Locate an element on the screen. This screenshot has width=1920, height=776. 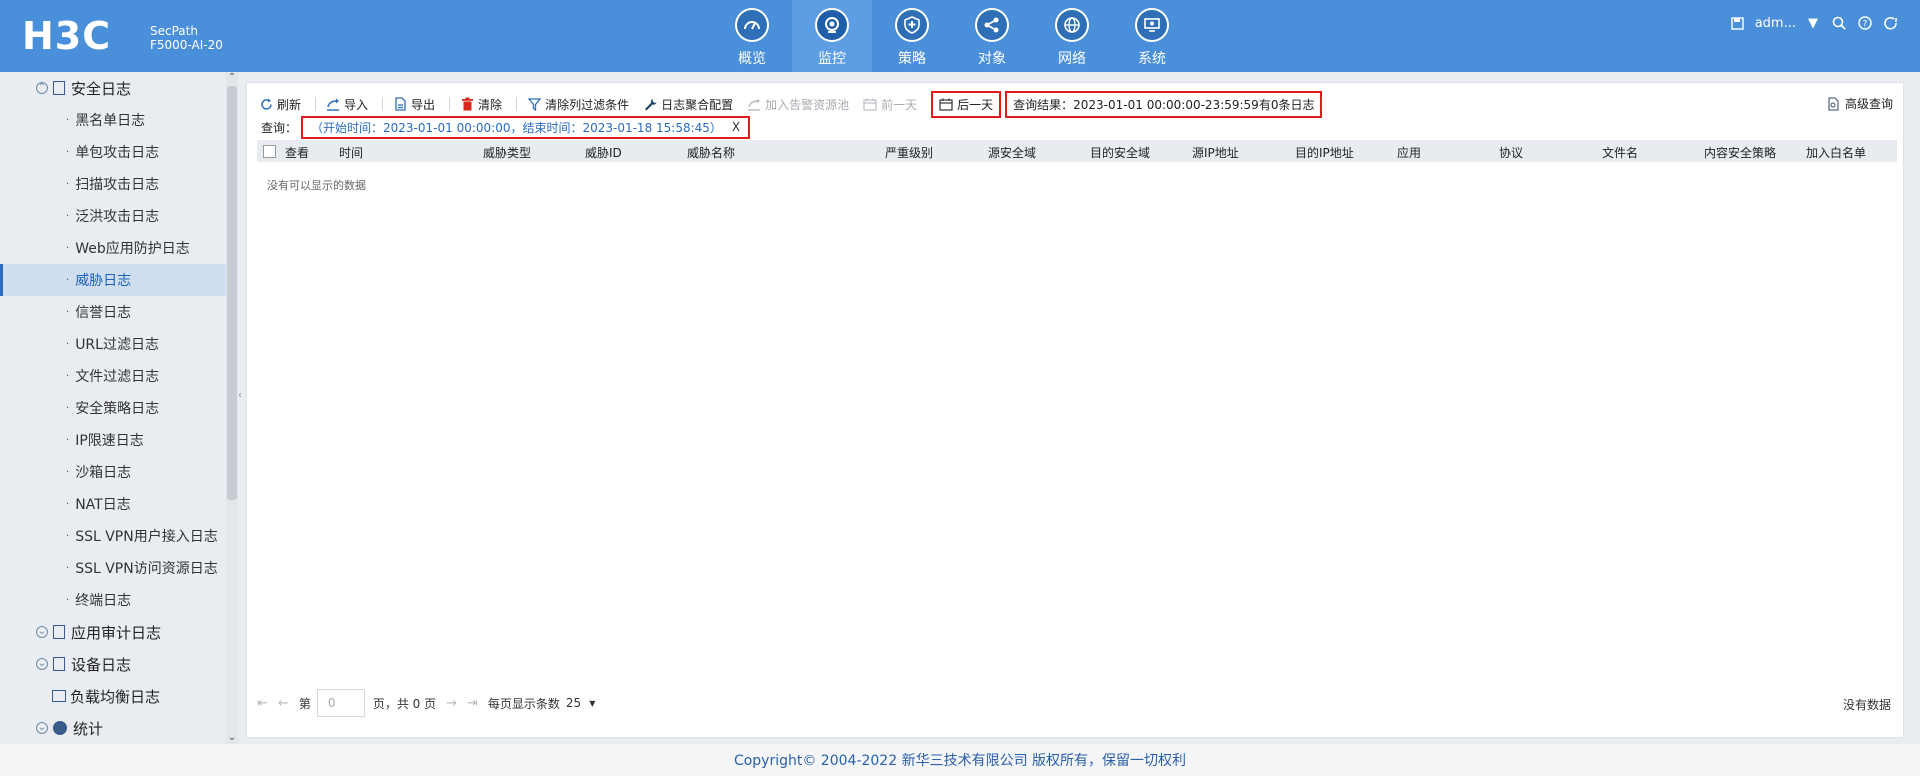
sidebar-item-scan-attack-log: · 扫描攻击日志 is located at coordinates (113, 184).